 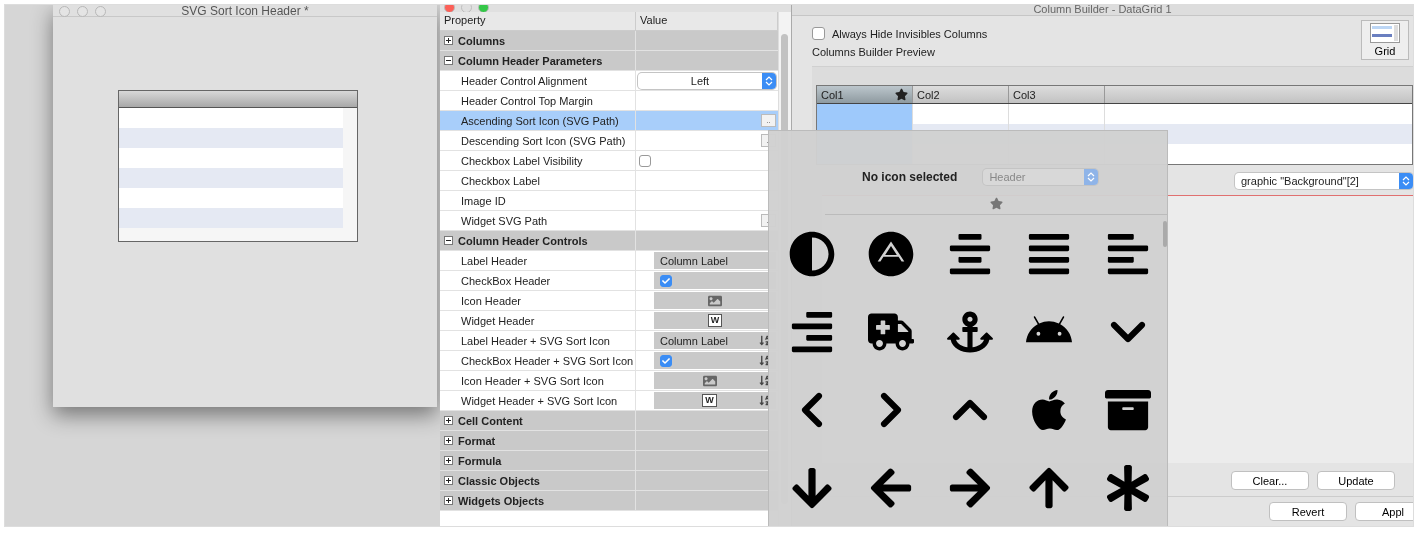 I want to click on group-label: Cell Content, so click(x=490, y=420).